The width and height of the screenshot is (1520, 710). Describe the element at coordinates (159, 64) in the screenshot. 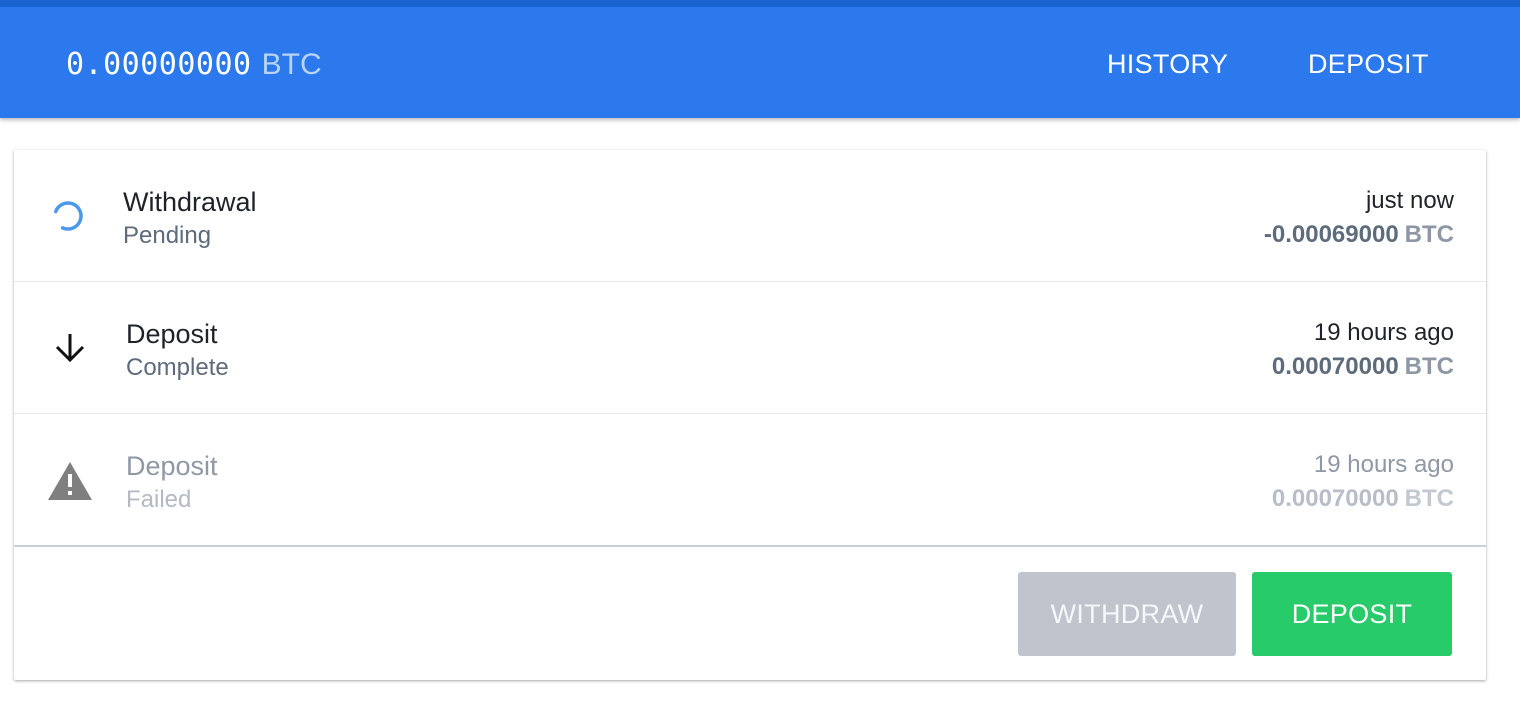

I see `balance-amount: 0.00000000` at that location.